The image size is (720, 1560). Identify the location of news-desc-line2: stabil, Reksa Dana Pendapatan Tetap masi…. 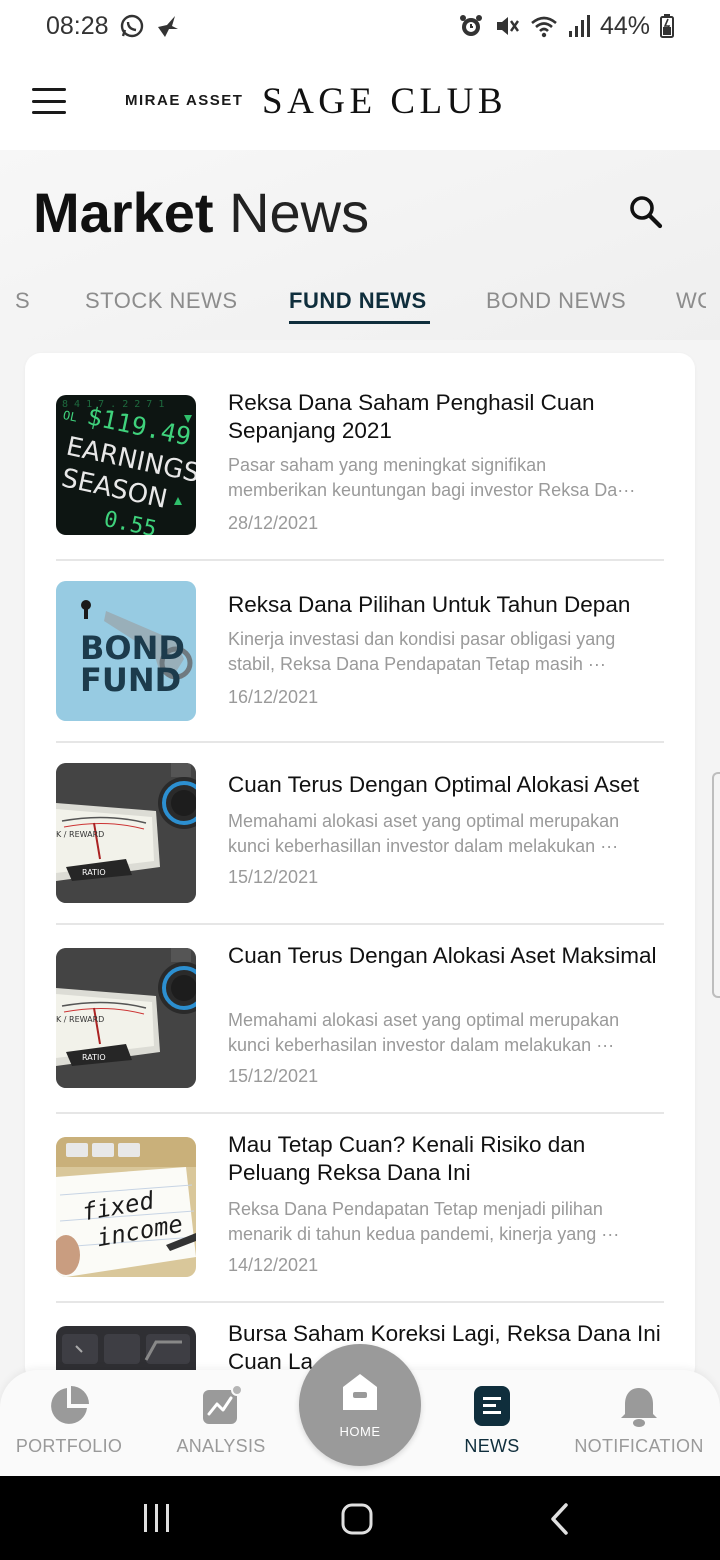
(417, 664).